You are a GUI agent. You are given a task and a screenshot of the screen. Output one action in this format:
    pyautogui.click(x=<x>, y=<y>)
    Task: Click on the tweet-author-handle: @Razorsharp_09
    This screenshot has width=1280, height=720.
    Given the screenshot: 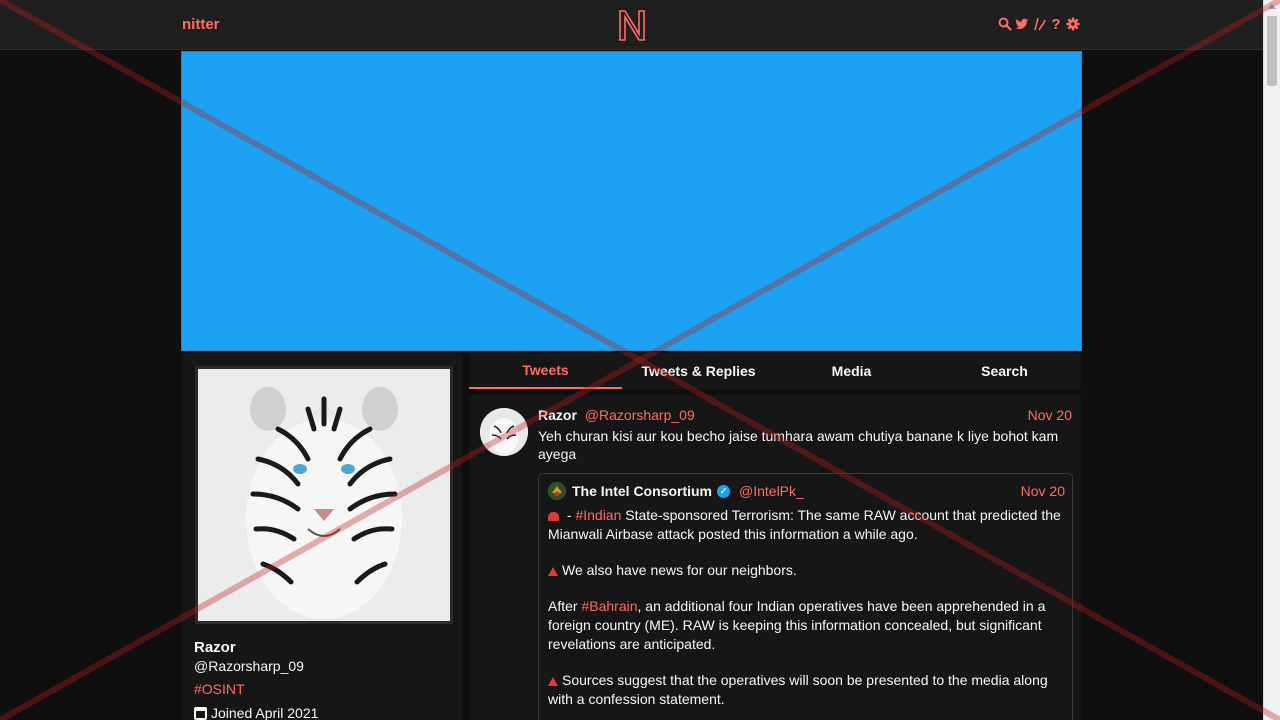 What is the action you would take?
    pyautogui.click(x=640, y=415)
    